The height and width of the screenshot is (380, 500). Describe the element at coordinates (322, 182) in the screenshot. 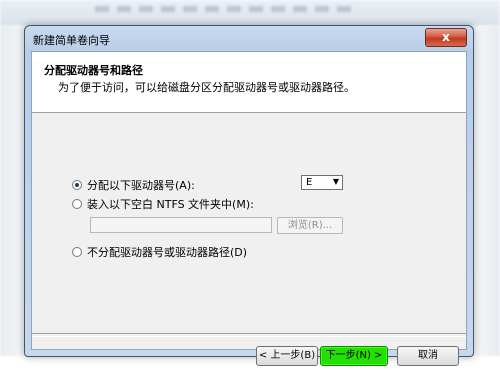

I see `drive-letter-dropdown: E ▼` at that location.